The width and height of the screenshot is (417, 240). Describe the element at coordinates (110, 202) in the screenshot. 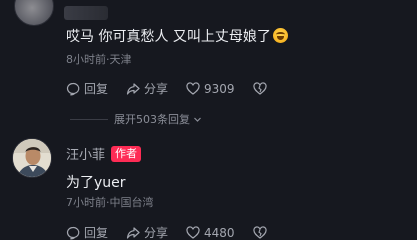

I see `comment-meta: 7小时前·中国台湾` at that location.